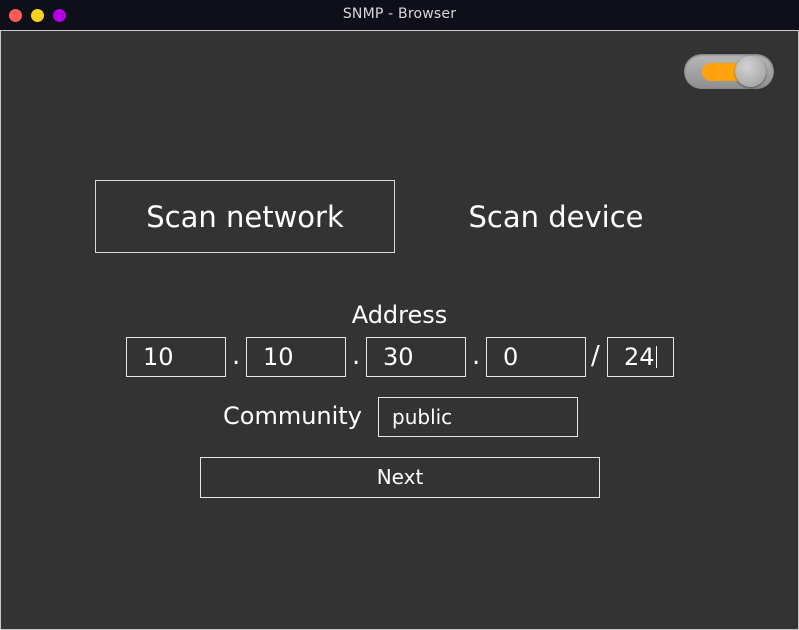  I want to click on theme-toggle, so click(729, 71).